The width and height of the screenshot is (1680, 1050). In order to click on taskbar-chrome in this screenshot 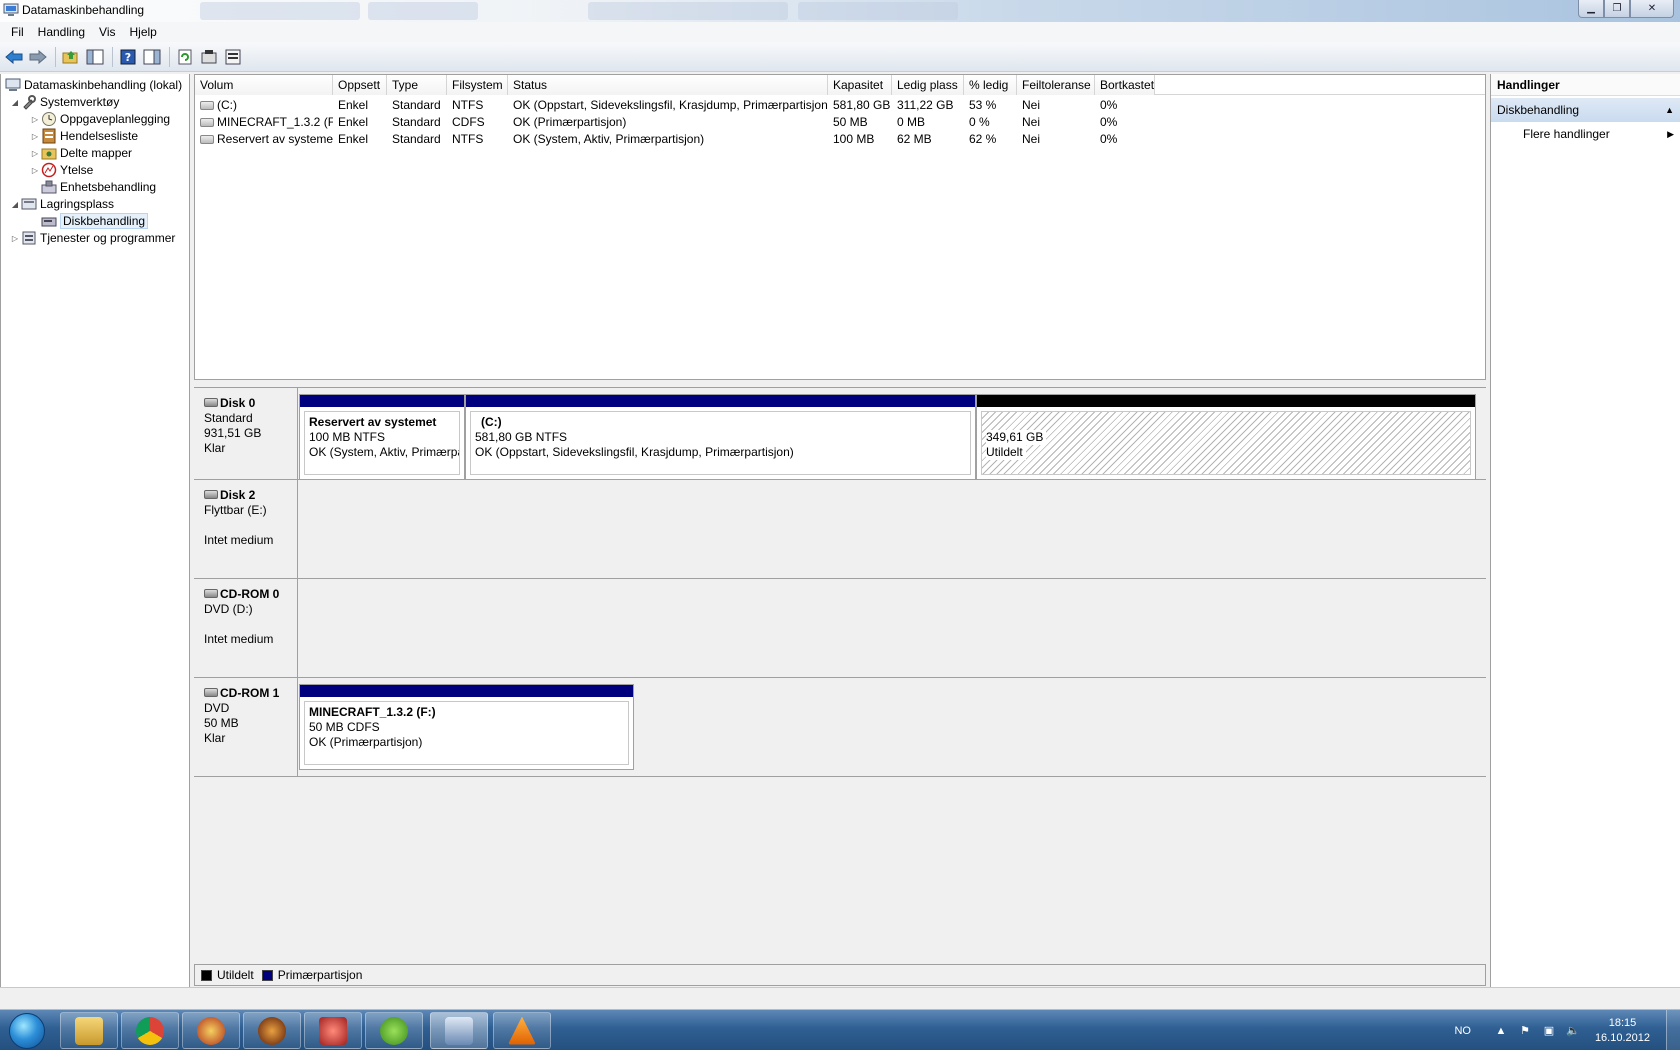, I will do `click(150, 1030)`.